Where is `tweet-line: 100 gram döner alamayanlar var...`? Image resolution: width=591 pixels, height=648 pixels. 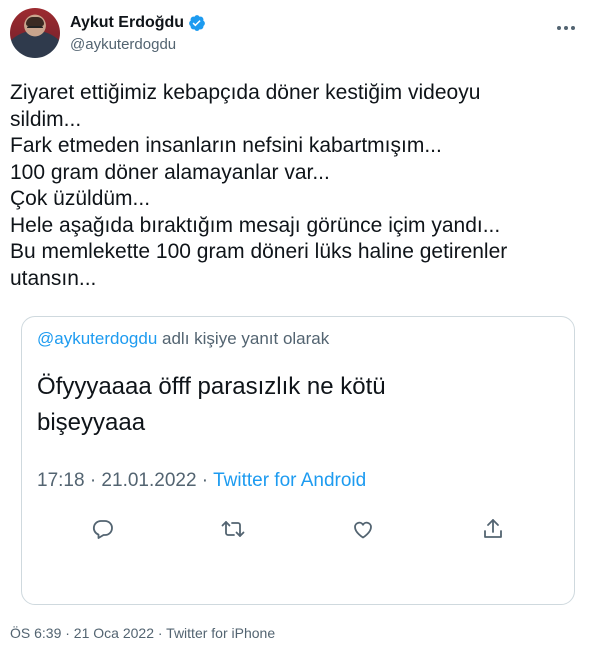 tweet-line: 100 gram döner alamayanlar var... is located at coordinates (170, 172).